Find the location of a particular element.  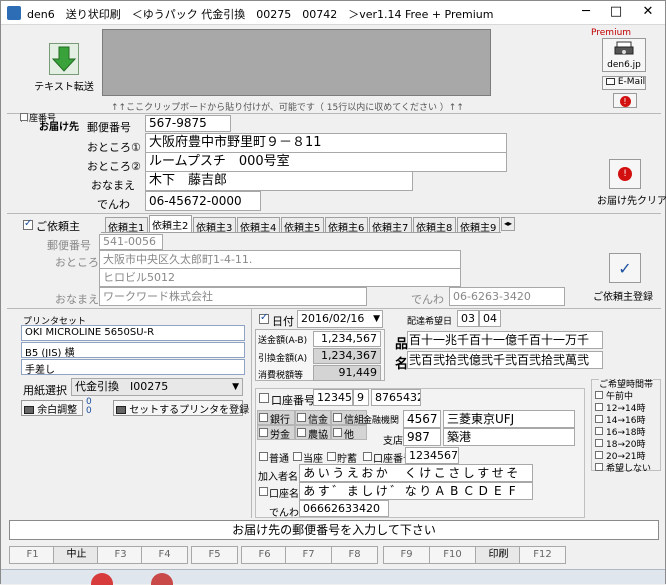

bank-type-shinkumi: 信組 is located at coordinates (349, 418).